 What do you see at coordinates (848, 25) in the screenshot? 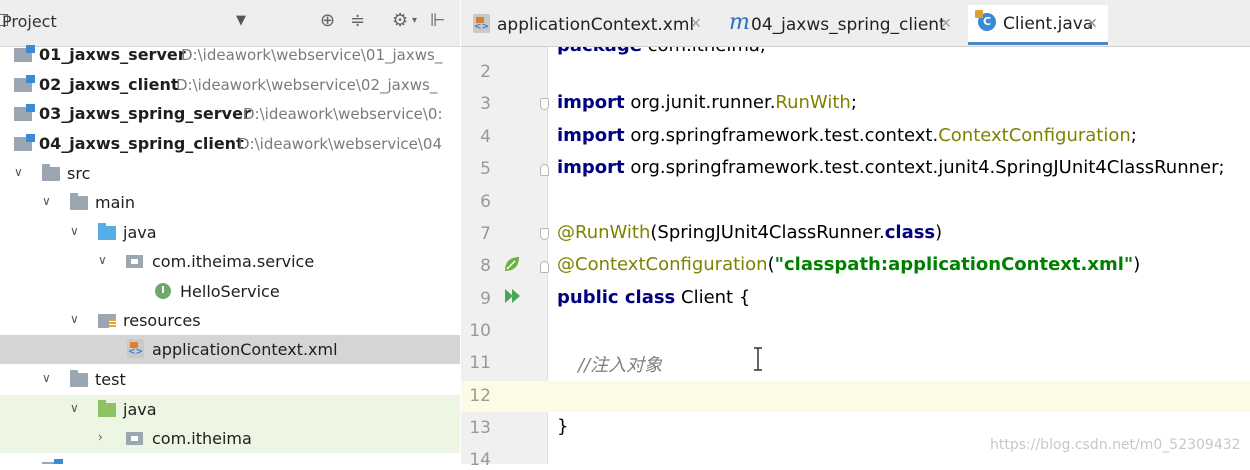
I see `tab-label: 04_jaxws_spring_client` at bounding box center [848, 25].